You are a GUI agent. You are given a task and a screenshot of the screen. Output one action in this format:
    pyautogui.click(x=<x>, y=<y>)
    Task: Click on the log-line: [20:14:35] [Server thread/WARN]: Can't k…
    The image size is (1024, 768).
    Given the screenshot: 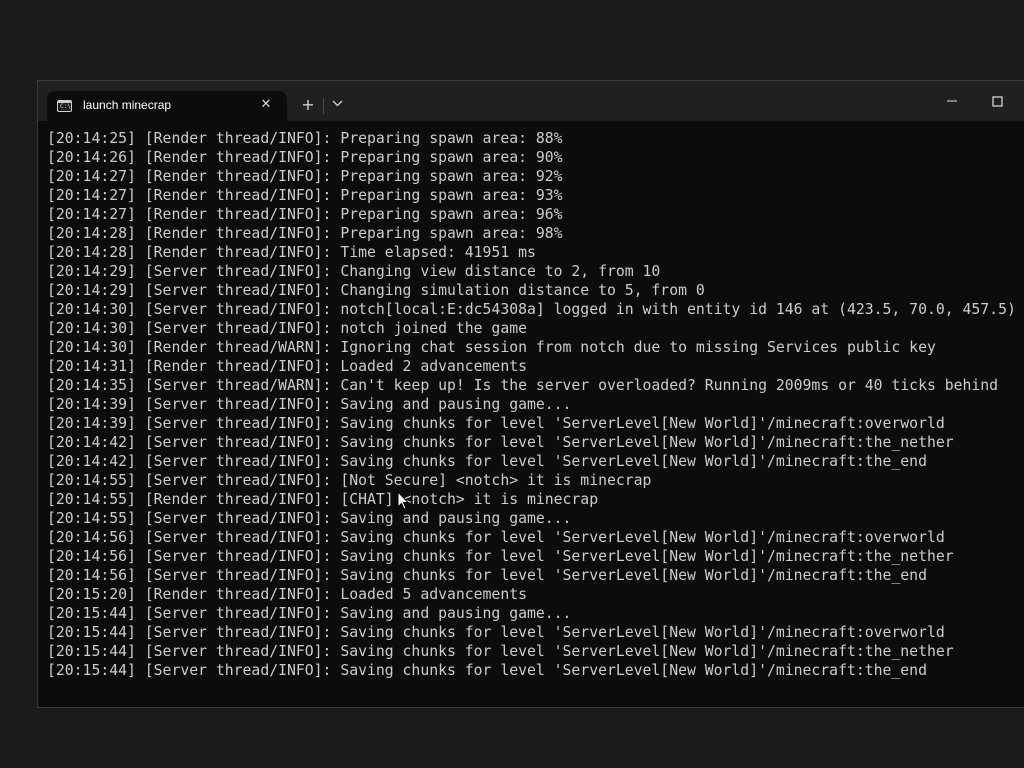 What is the action you would take?
    pyautogui.click(x=523, y=385)
    